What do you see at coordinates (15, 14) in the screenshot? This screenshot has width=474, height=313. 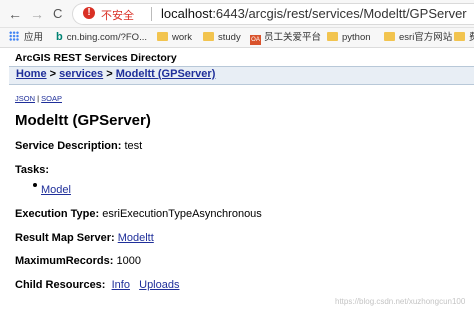 I see `back-arrow-icon: ←` at bounding box center [15, 14].